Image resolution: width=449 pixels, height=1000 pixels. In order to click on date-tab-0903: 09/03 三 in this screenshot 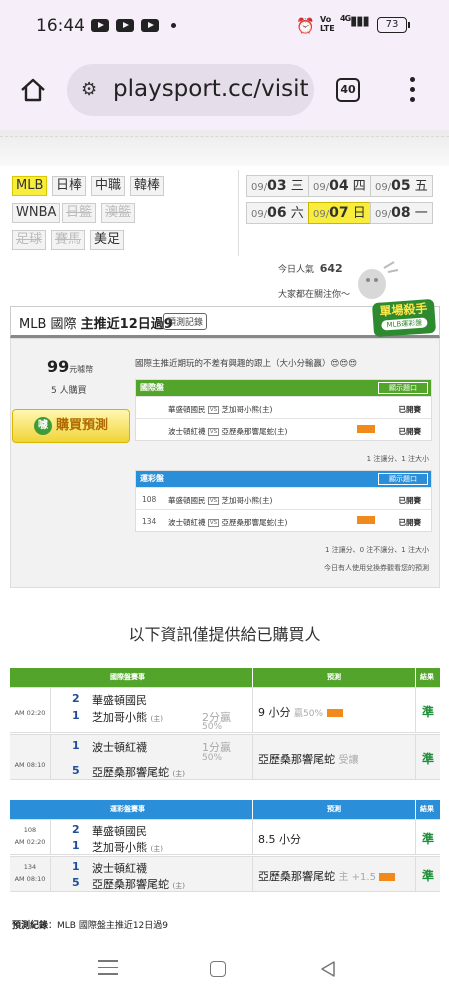, I will do `click(277, 186)`.